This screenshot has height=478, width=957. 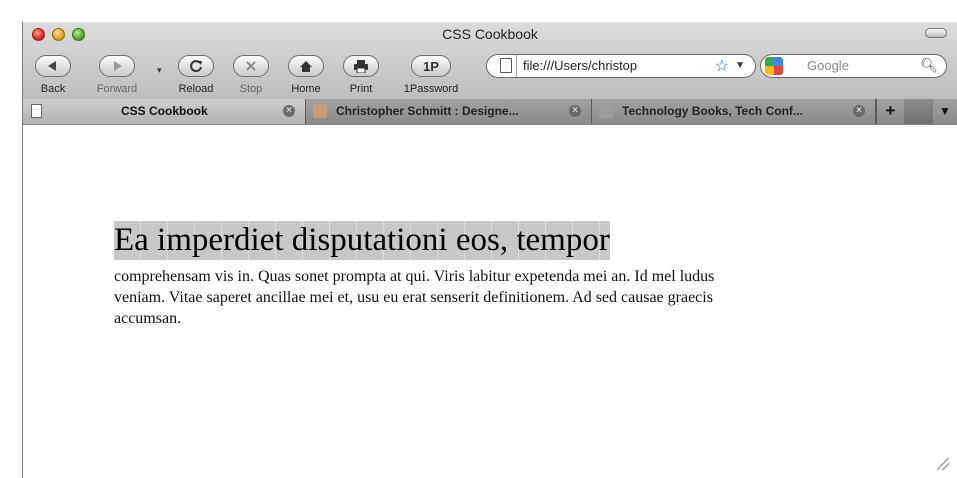 I want to click on forward-button, so click(x=117, y=66).